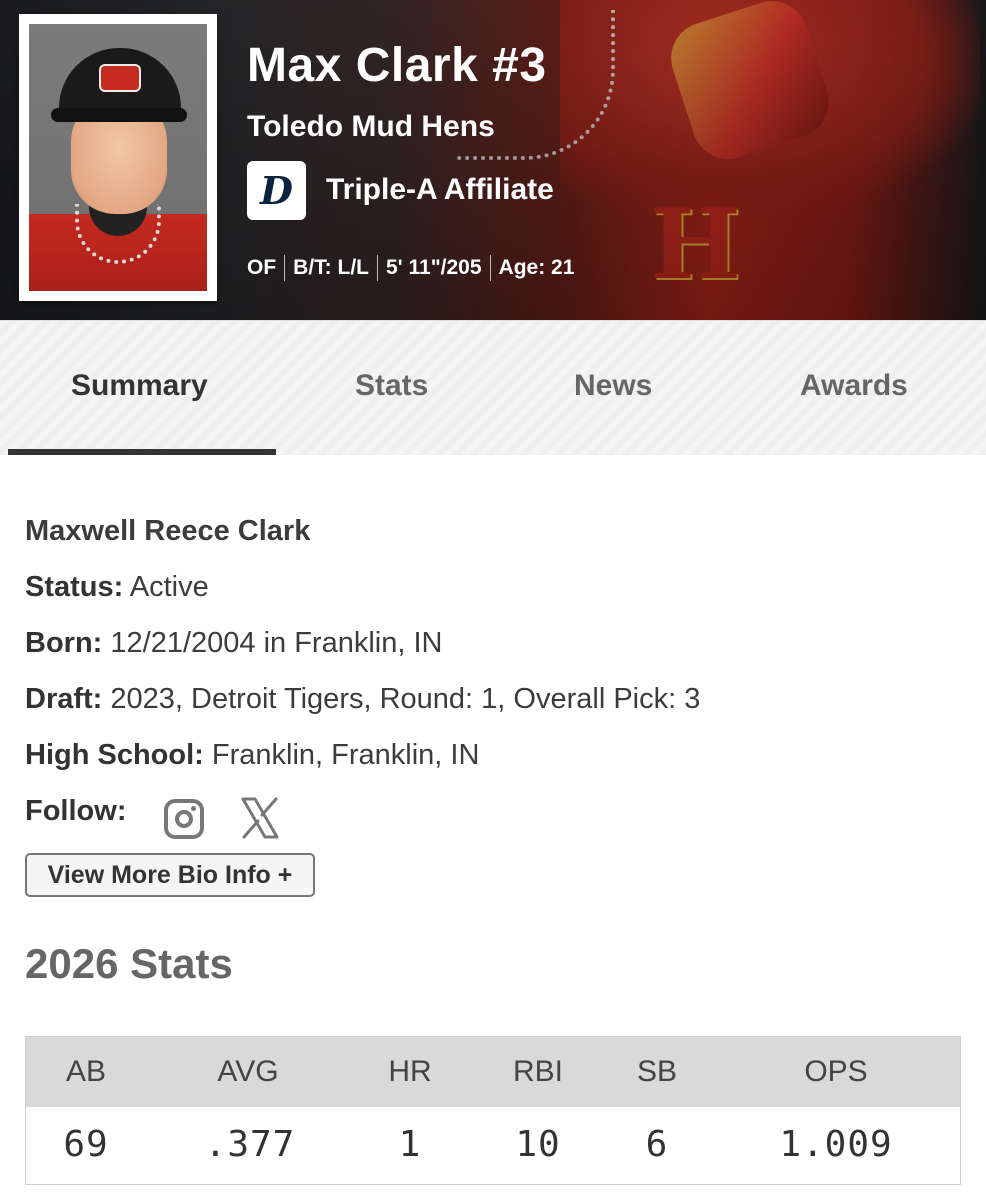  I want to click on tigers-logo-letter: D, so click(276, 190).